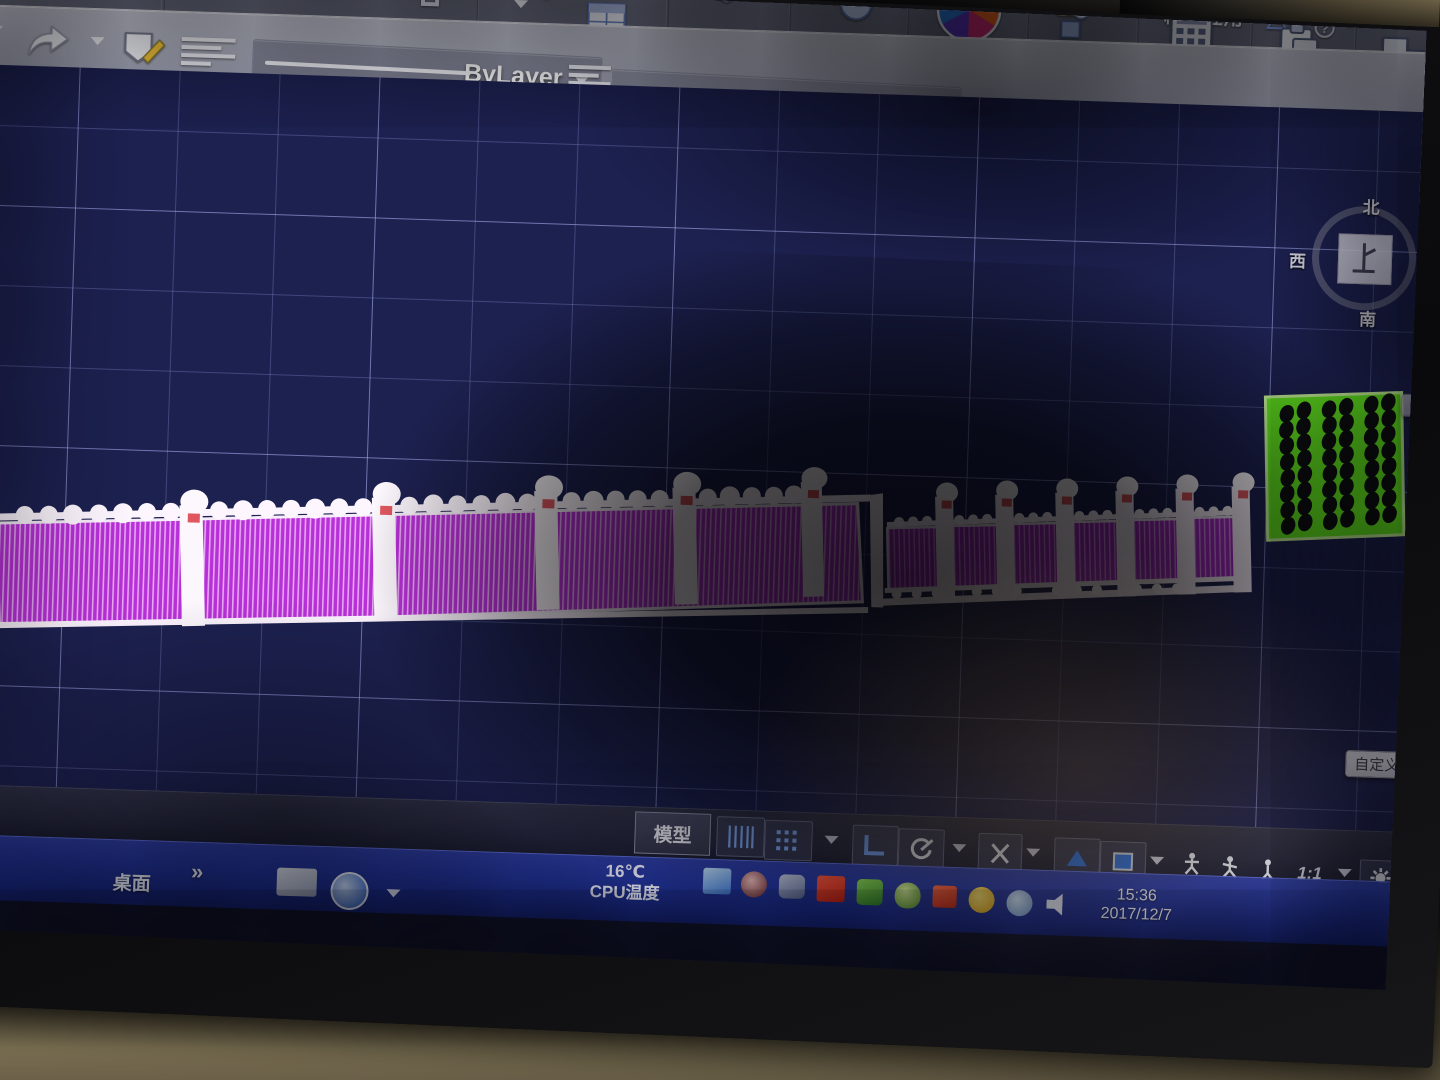  I want to click on snap-dropdown-icon, so click(831, 840).